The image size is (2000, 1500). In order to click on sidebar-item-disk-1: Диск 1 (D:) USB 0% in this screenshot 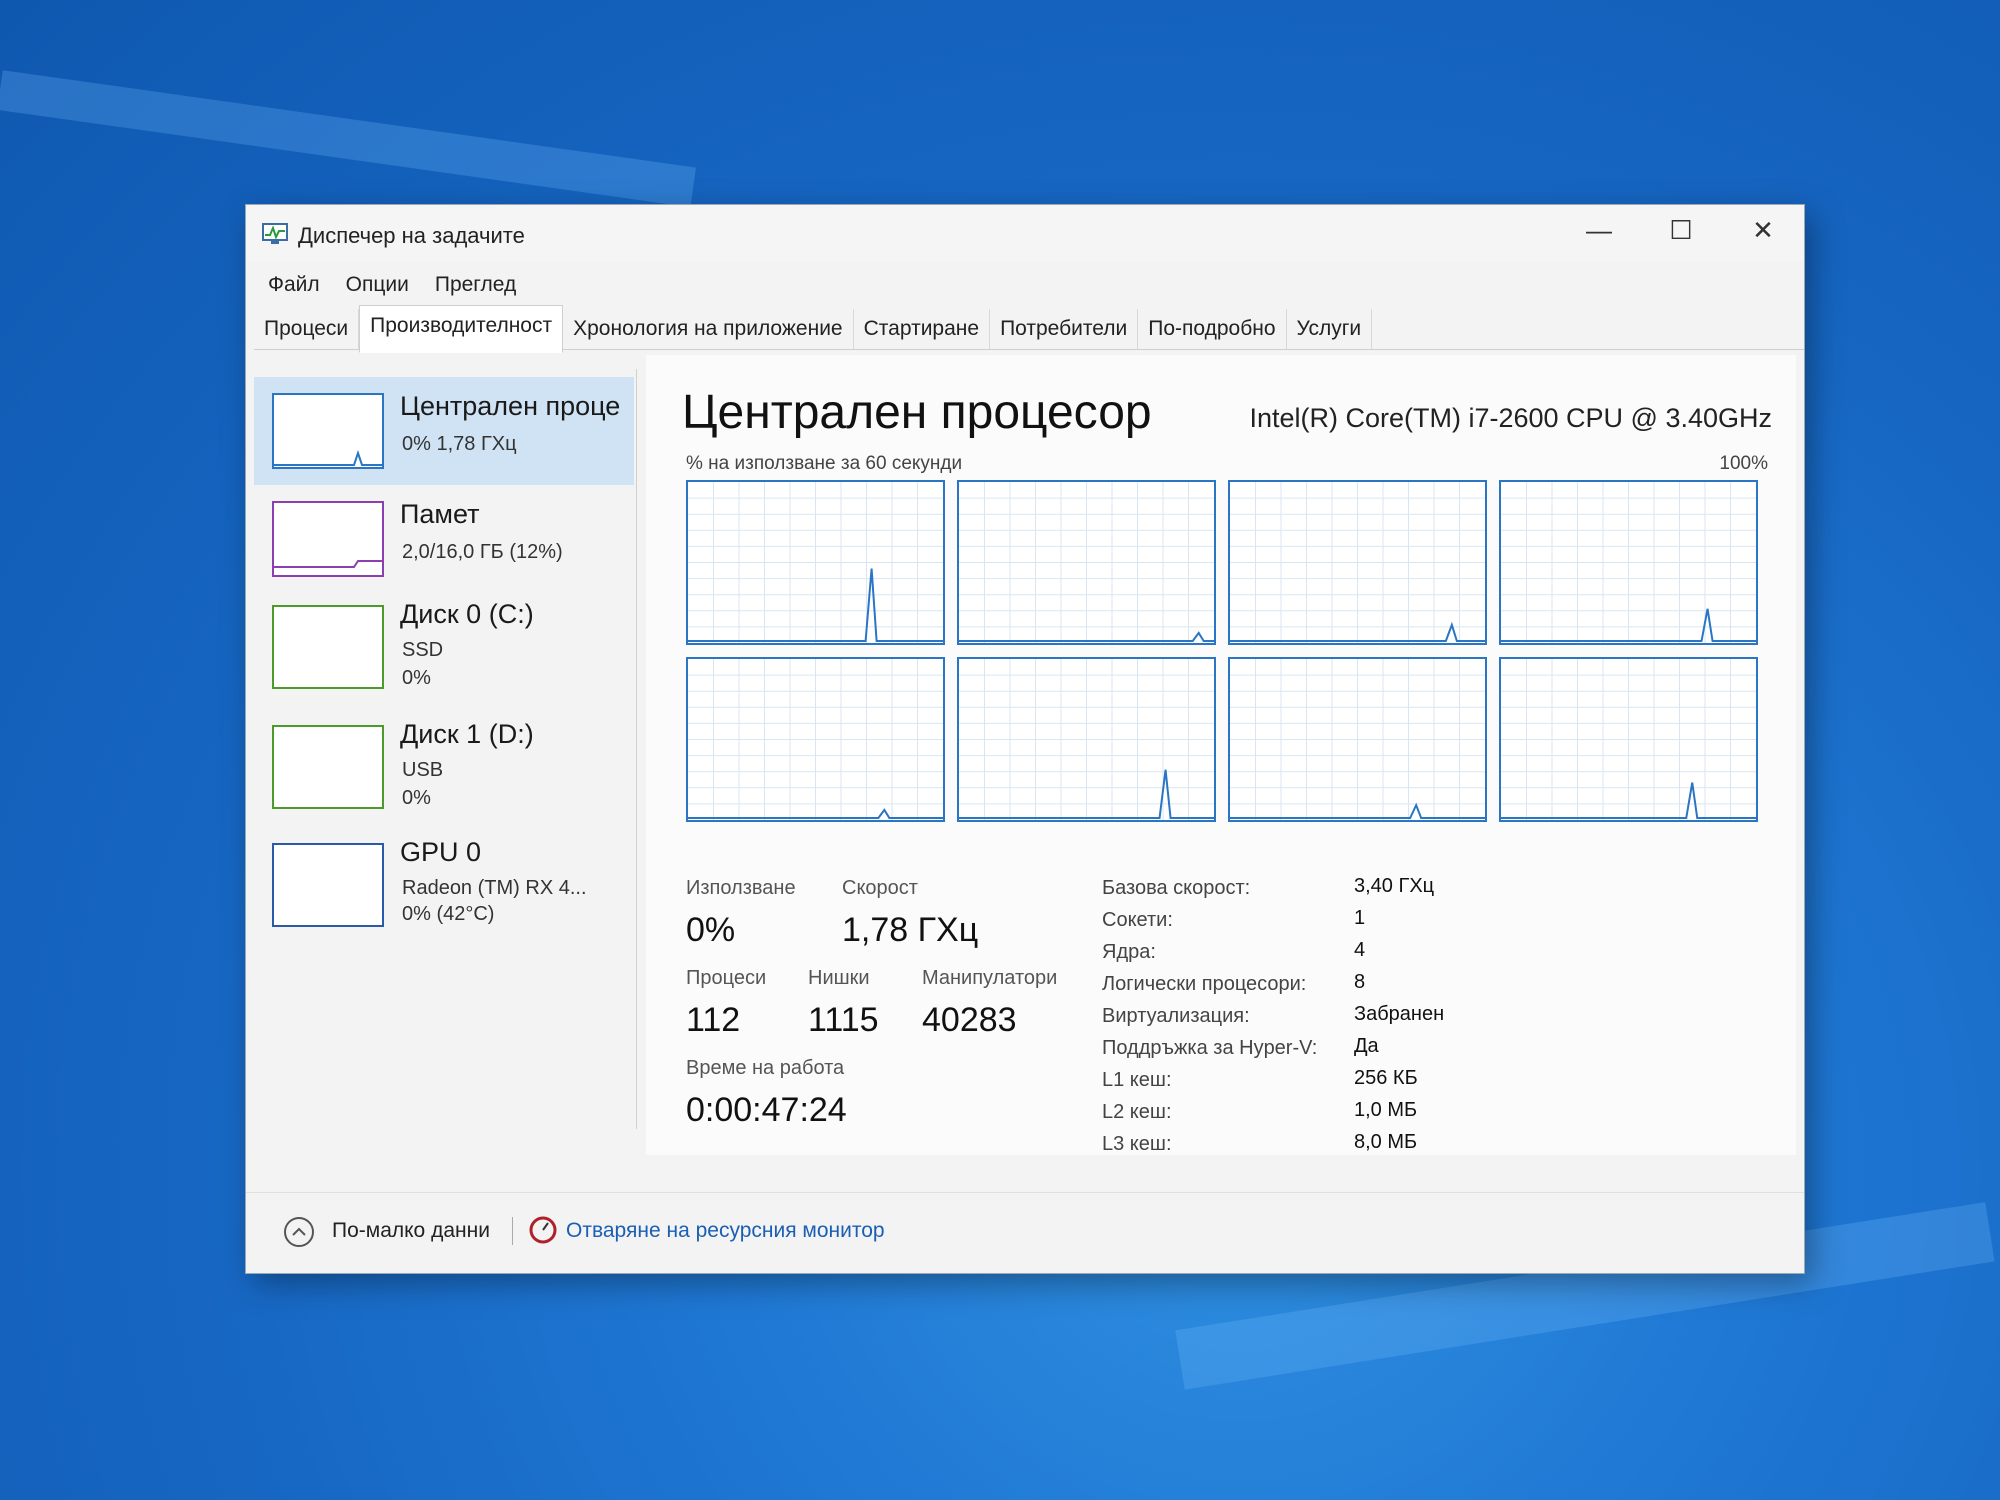, I will do `click(444, 769)`.